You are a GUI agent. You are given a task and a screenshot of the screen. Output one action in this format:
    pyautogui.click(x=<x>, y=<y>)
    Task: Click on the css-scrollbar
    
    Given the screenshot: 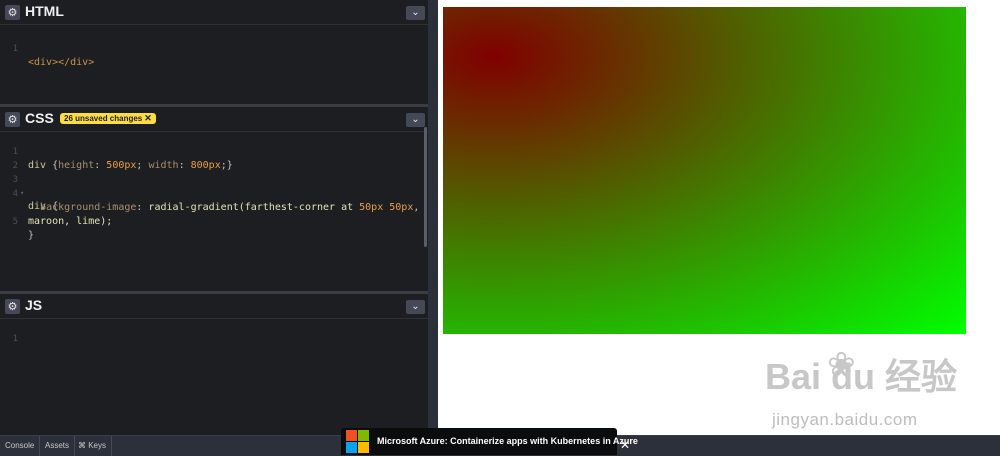 What is the action you would take?
    pyautogui.click(x=425, y=187)
    